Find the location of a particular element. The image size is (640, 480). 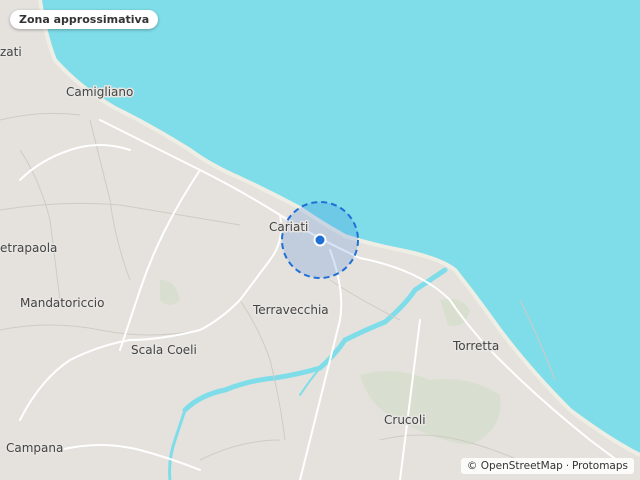

place-label-mandatoriccio: Mandatoriccio is located at coordinates (62, 303).